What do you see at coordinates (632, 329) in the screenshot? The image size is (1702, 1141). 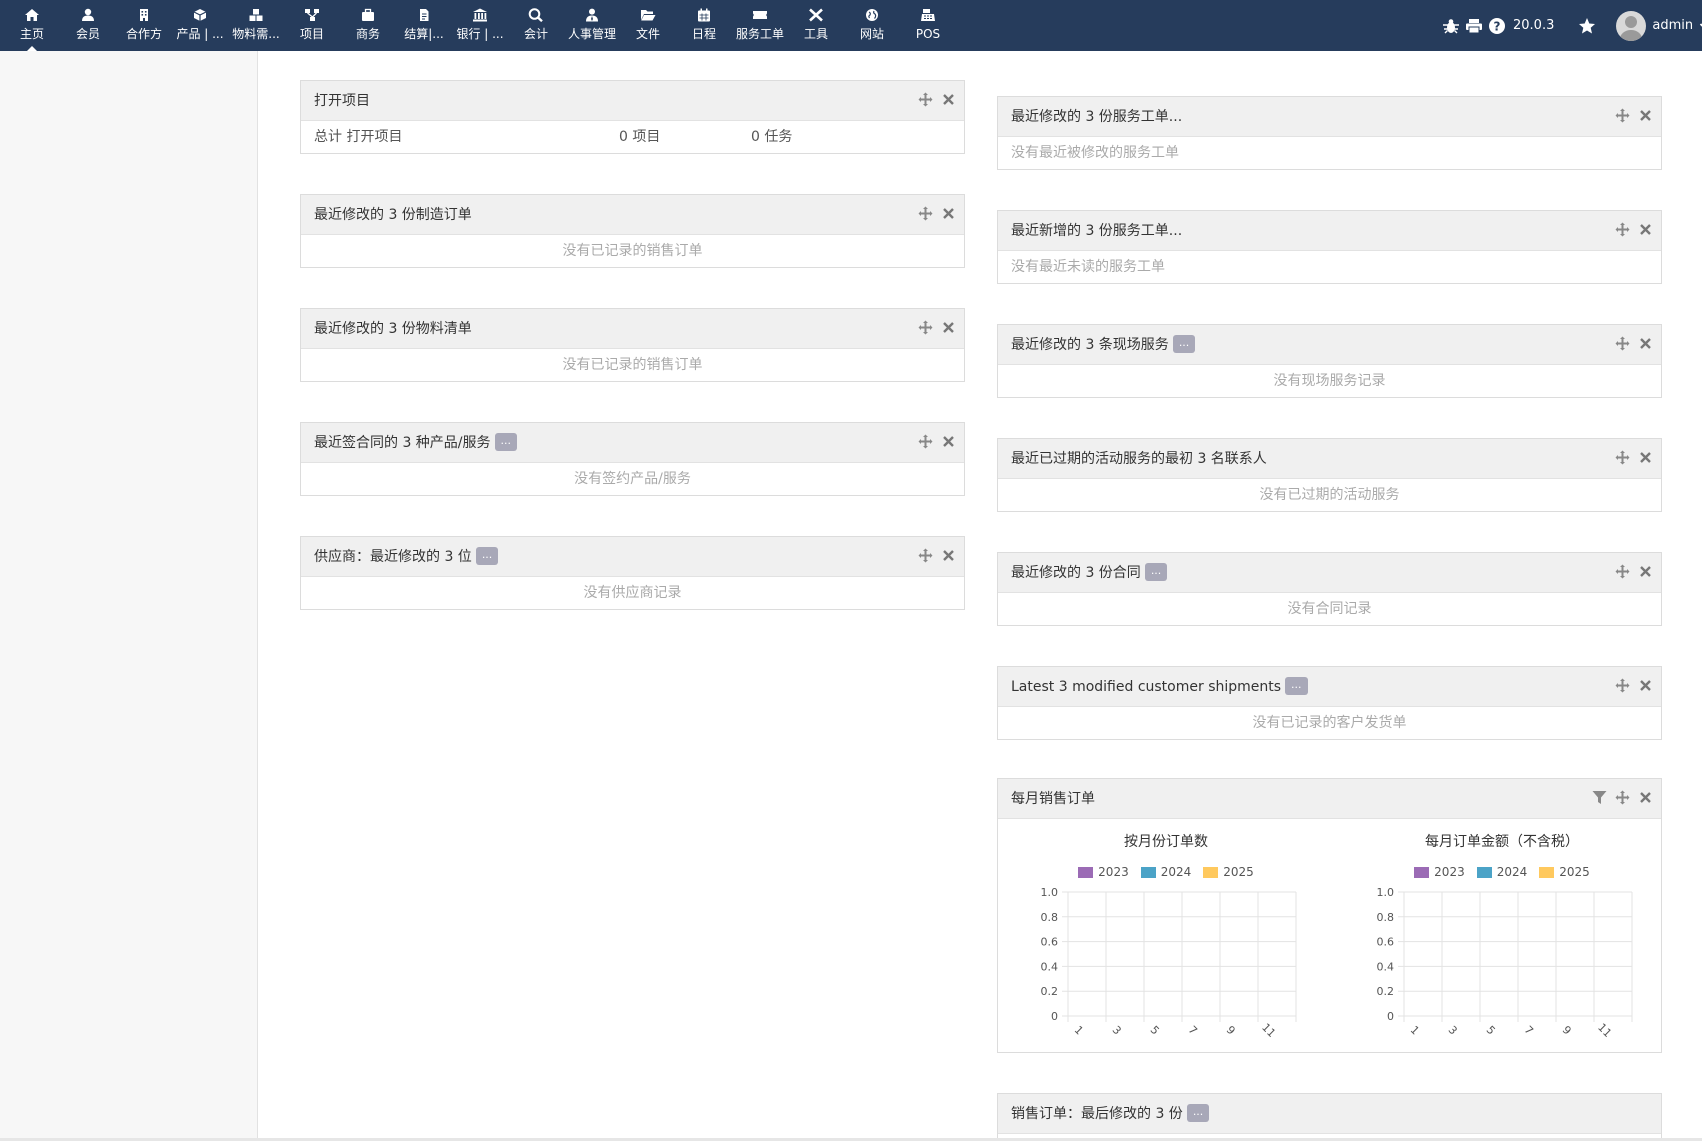 I see `box-header: 最近修改的 3 份物料清单` at bounding box center [632, 329].